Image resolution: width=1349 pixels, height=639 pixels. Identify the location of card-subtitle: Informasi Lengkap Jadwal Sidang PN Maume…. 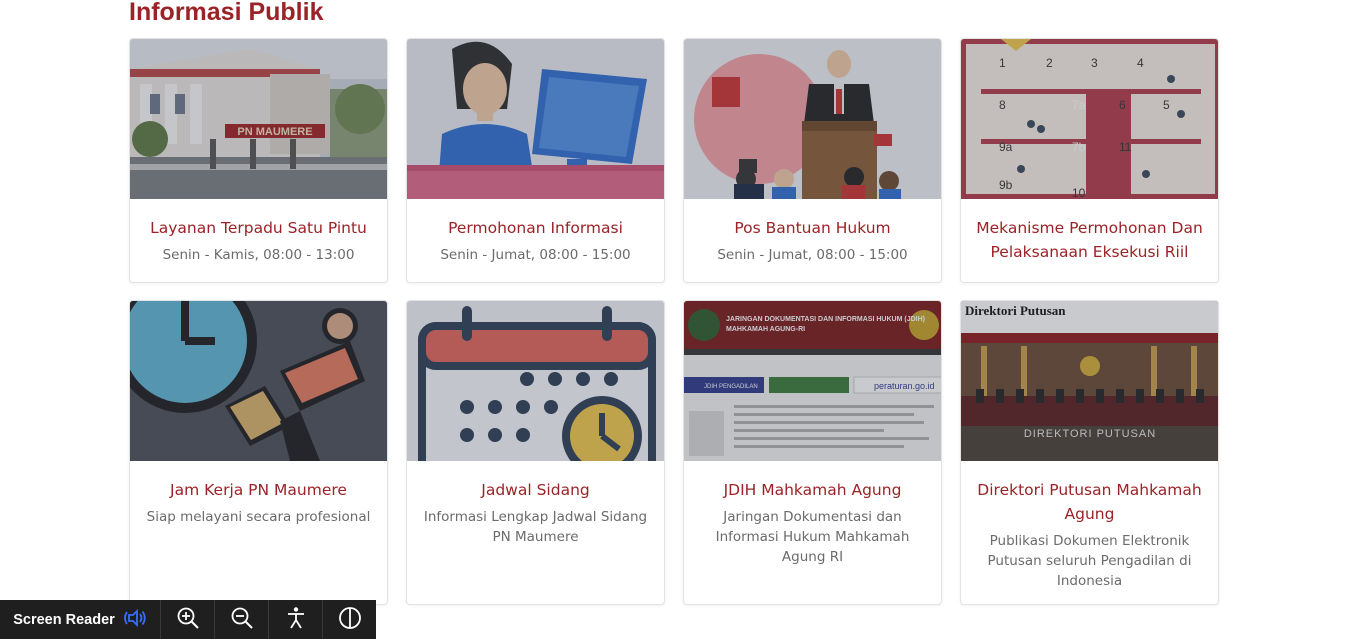
(535, 527).